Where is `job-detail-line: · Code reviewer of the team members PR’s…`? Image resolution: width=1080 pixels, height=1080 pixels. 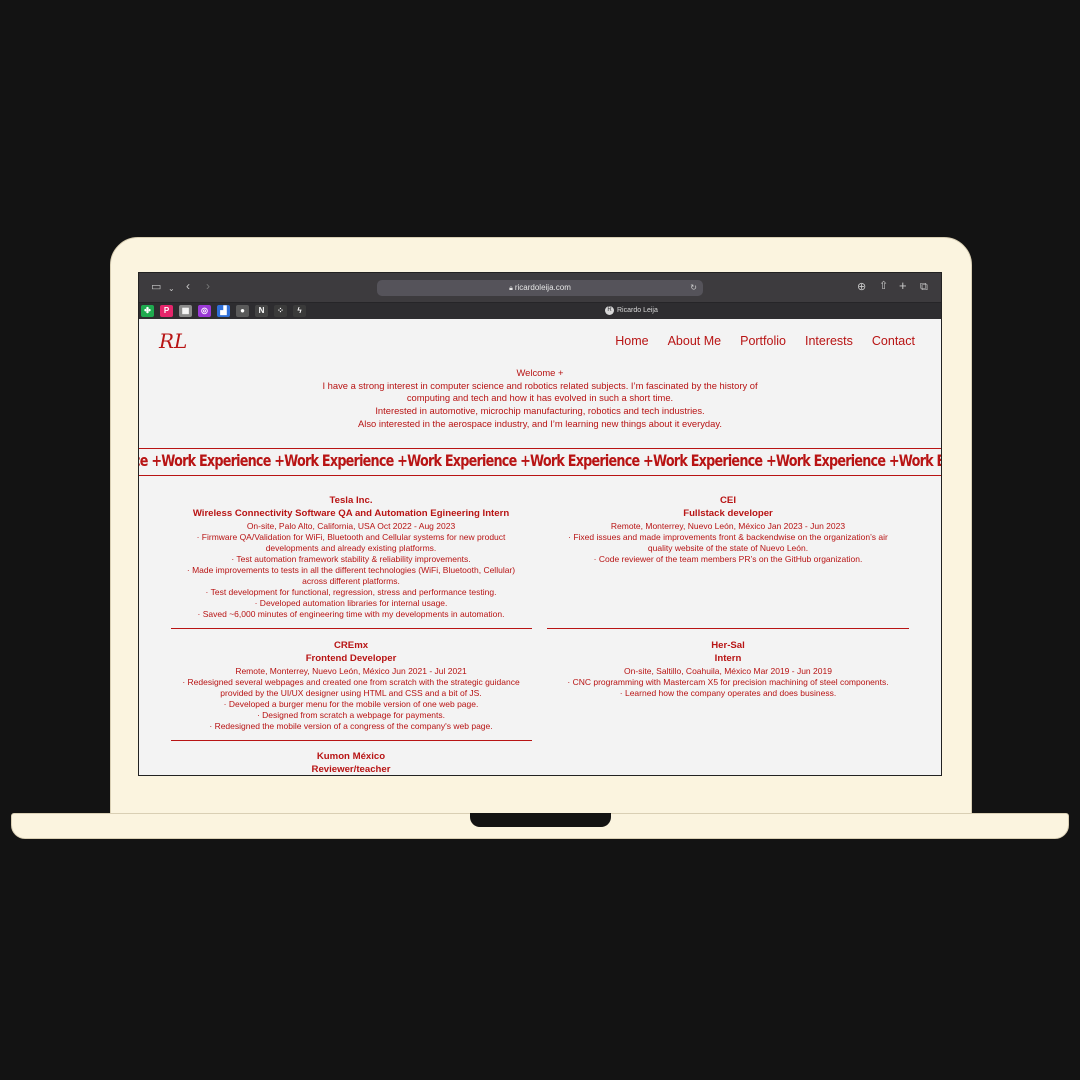
job-detail-line: · Code reviewer of the team members PR’s… is located at coordinates (728, 558).